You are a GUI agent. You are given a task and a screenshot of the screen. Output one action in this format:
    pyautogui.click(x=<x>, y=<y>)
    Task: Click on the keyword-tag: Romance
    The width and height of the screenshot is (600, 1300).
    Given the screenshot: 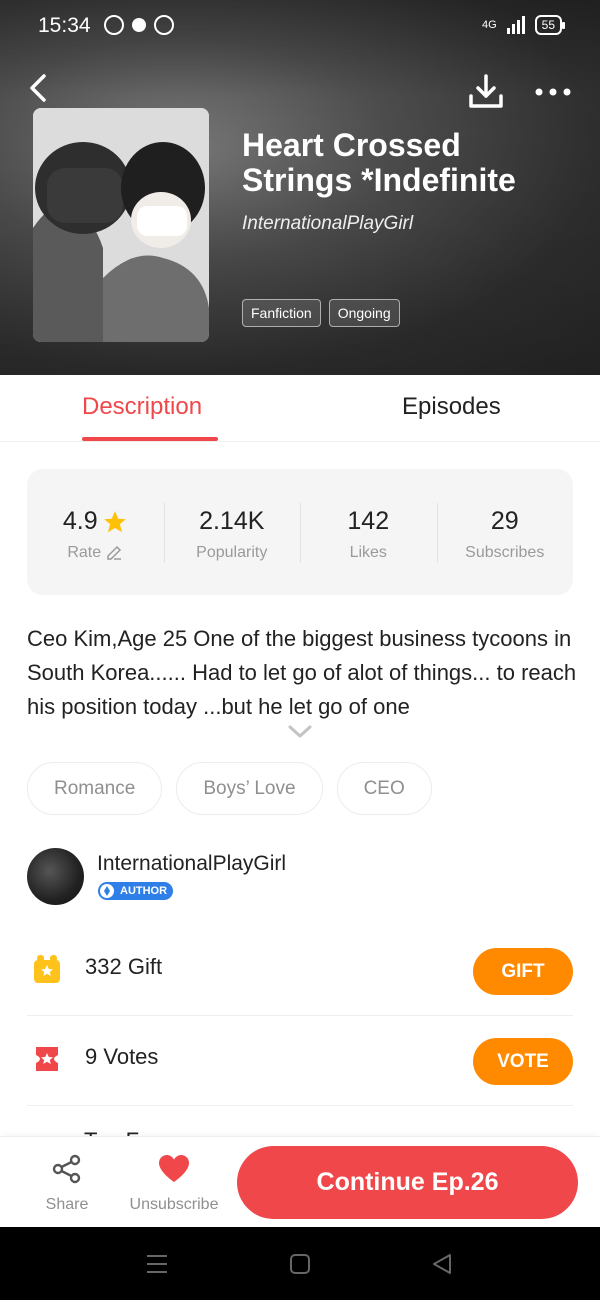 What is the action you would take?
    pyautogui.click(x=95, y=788)
    